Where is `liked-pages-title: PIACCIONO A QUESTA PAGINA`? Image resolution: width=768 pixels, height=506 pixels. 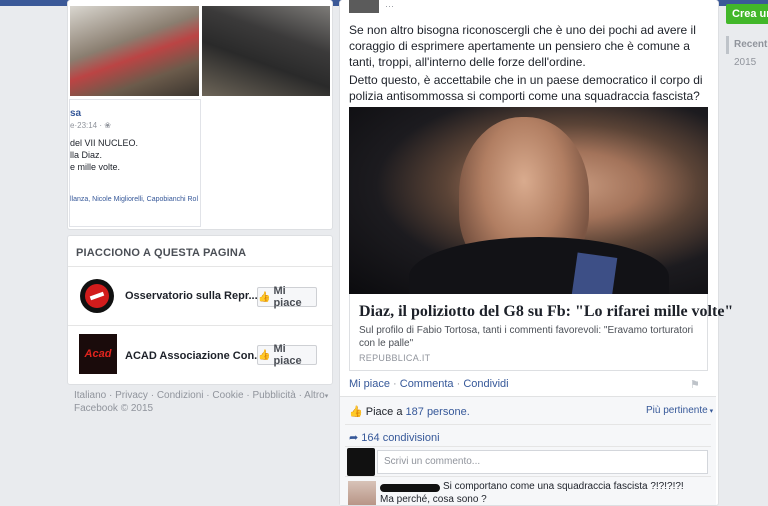 liked-pages-title: PIACCIONO A QUESTA PAGINA is located at coordinates (161, 253).